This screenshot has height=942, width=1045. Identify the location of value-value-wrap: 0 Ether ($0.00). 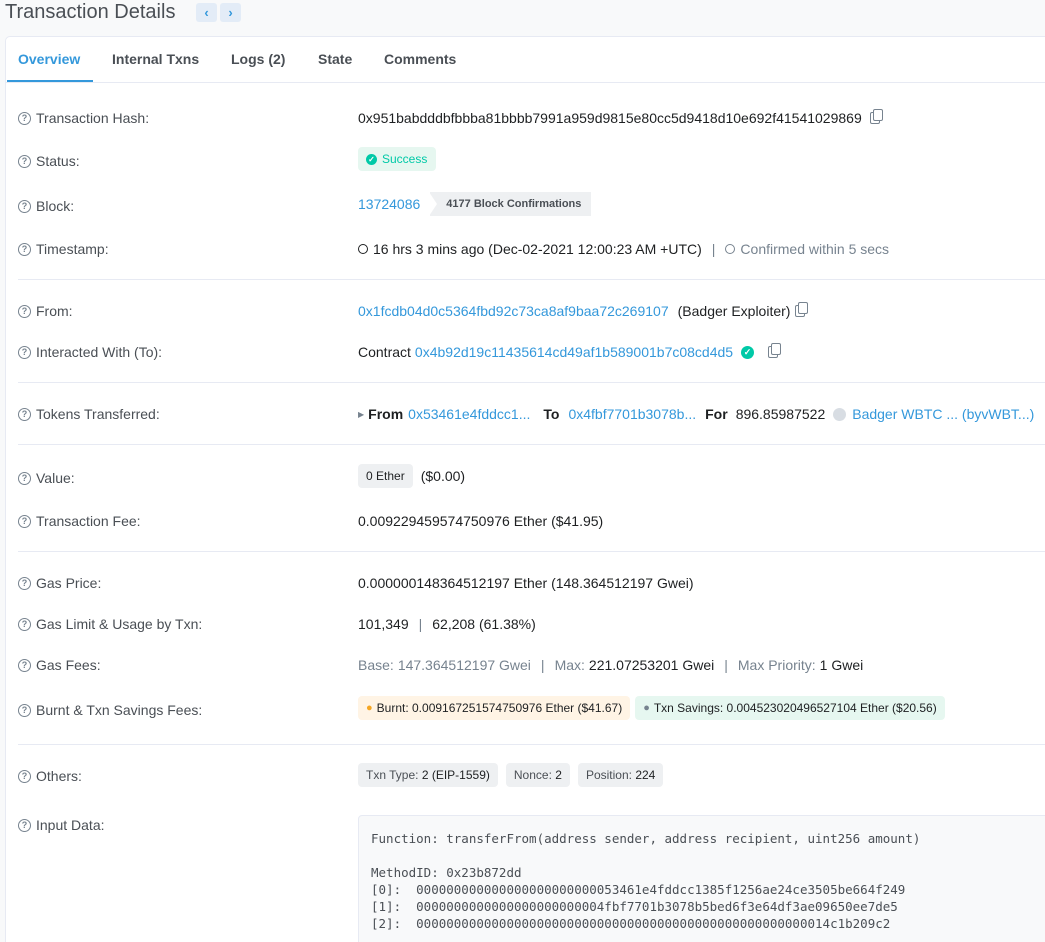
(411, 476).